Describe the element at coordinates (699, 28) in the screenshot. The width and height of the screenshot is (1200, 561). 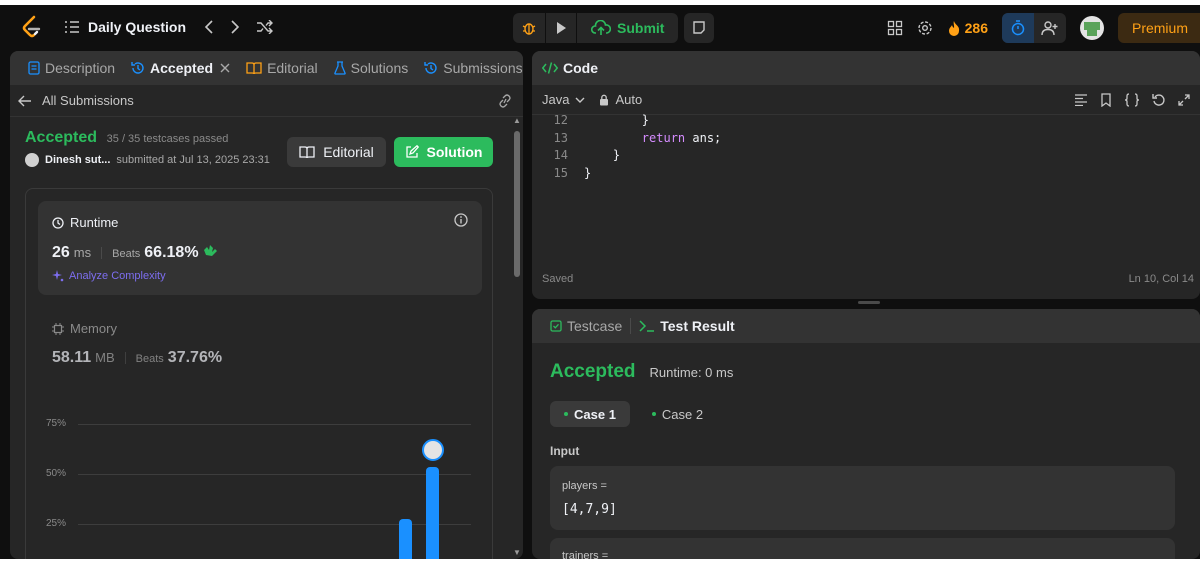
I see `notes-button` at that location.